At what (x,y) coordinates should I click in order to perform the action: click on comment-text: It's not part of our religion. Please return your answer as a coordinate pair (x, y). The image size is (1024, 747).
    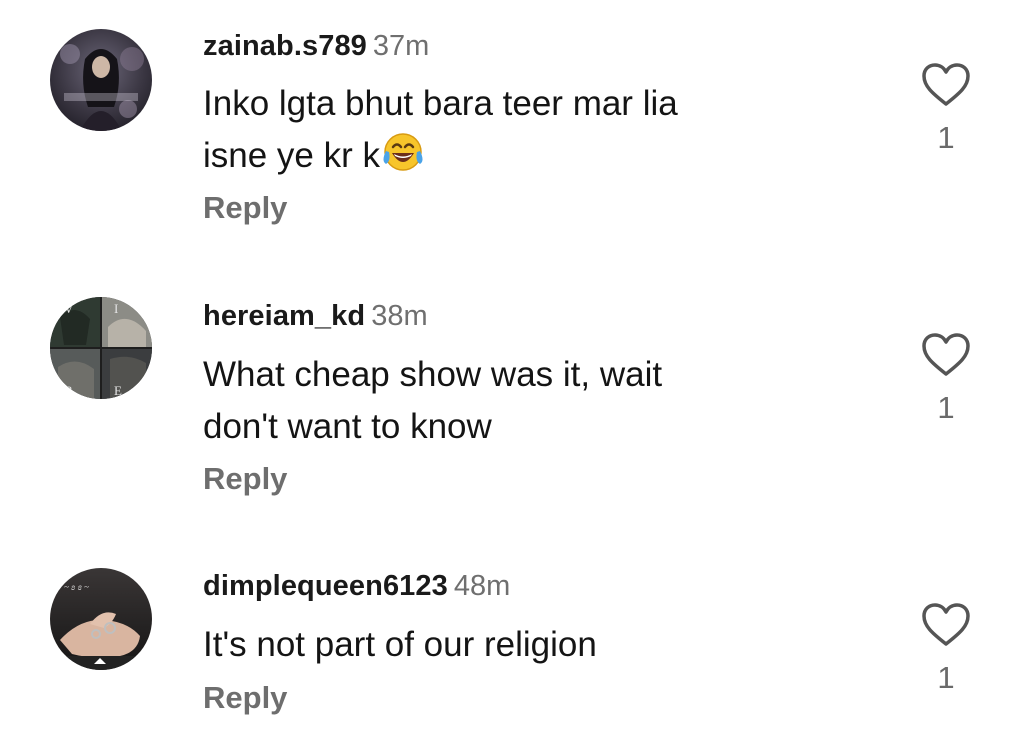
    Looking at the image, I should click on (523, 645).